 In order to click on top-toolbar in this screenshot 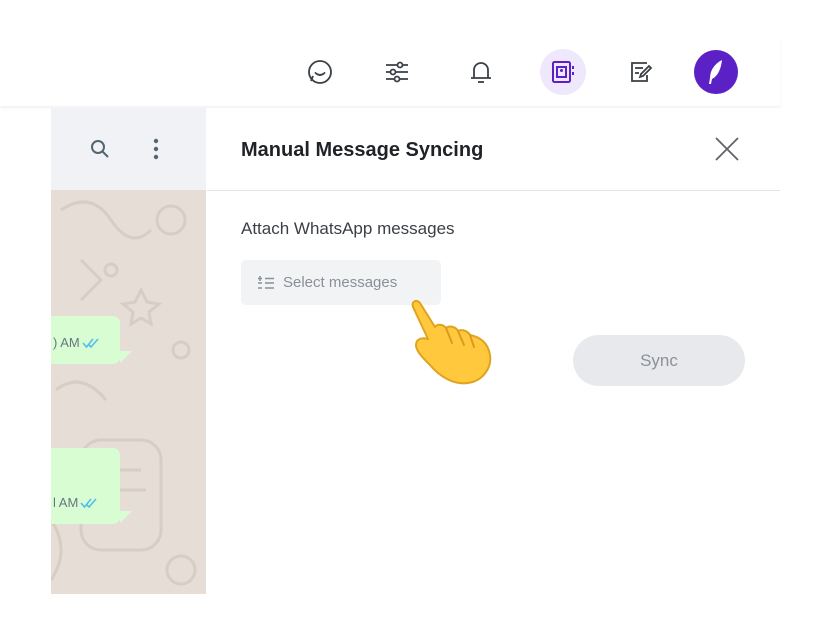, I will do `click(390, 72)`.